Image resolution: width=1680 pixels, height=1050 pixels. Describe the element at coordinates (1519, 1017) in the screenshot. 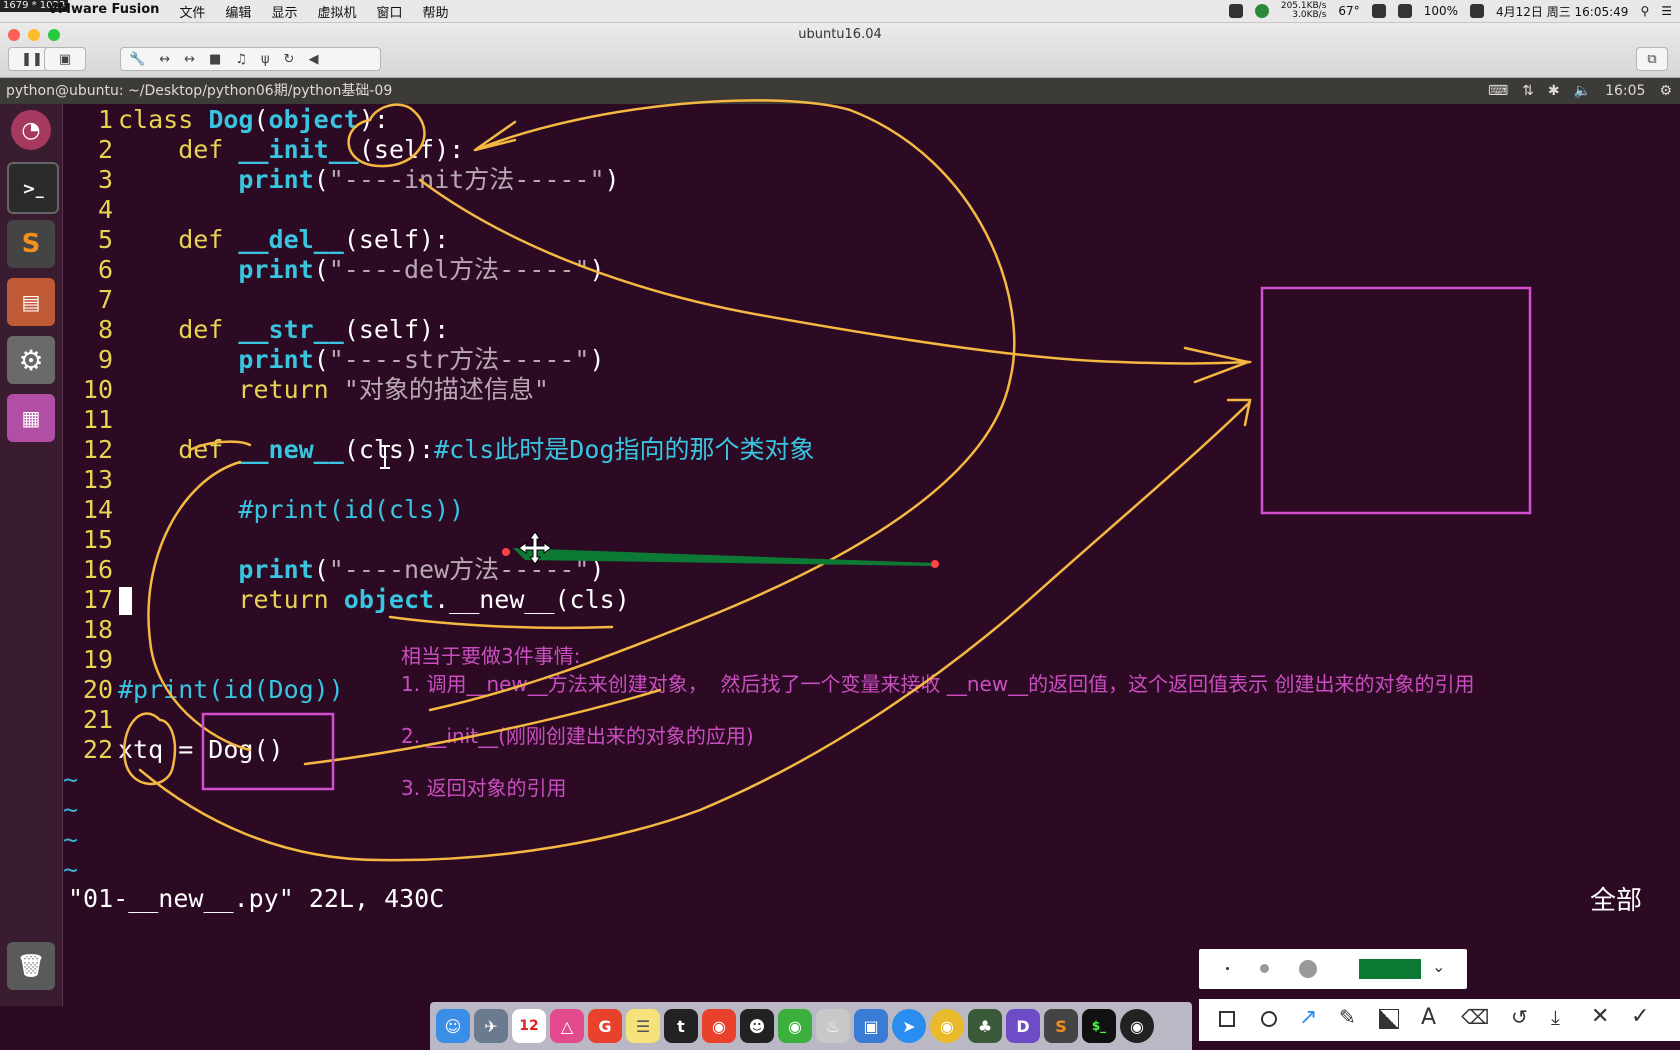

I see `undo-icon: ↺` at that location.